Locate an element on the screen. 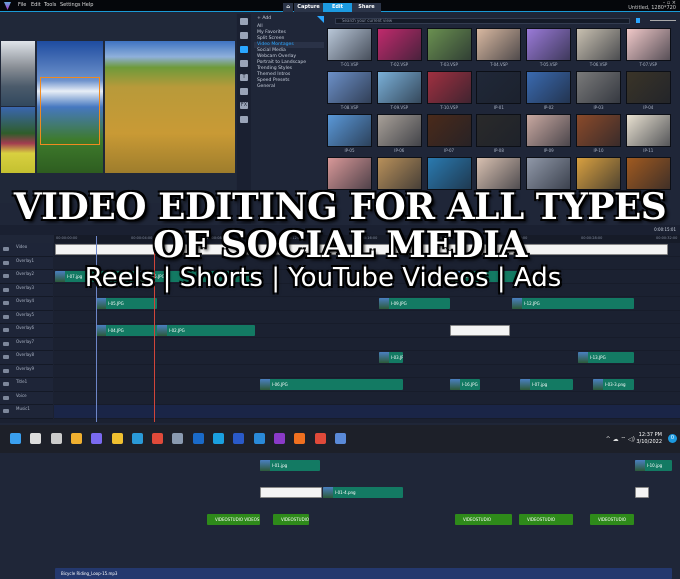 The image size is (680, 579). track-header: Voice is located at coordinates (26, 398).